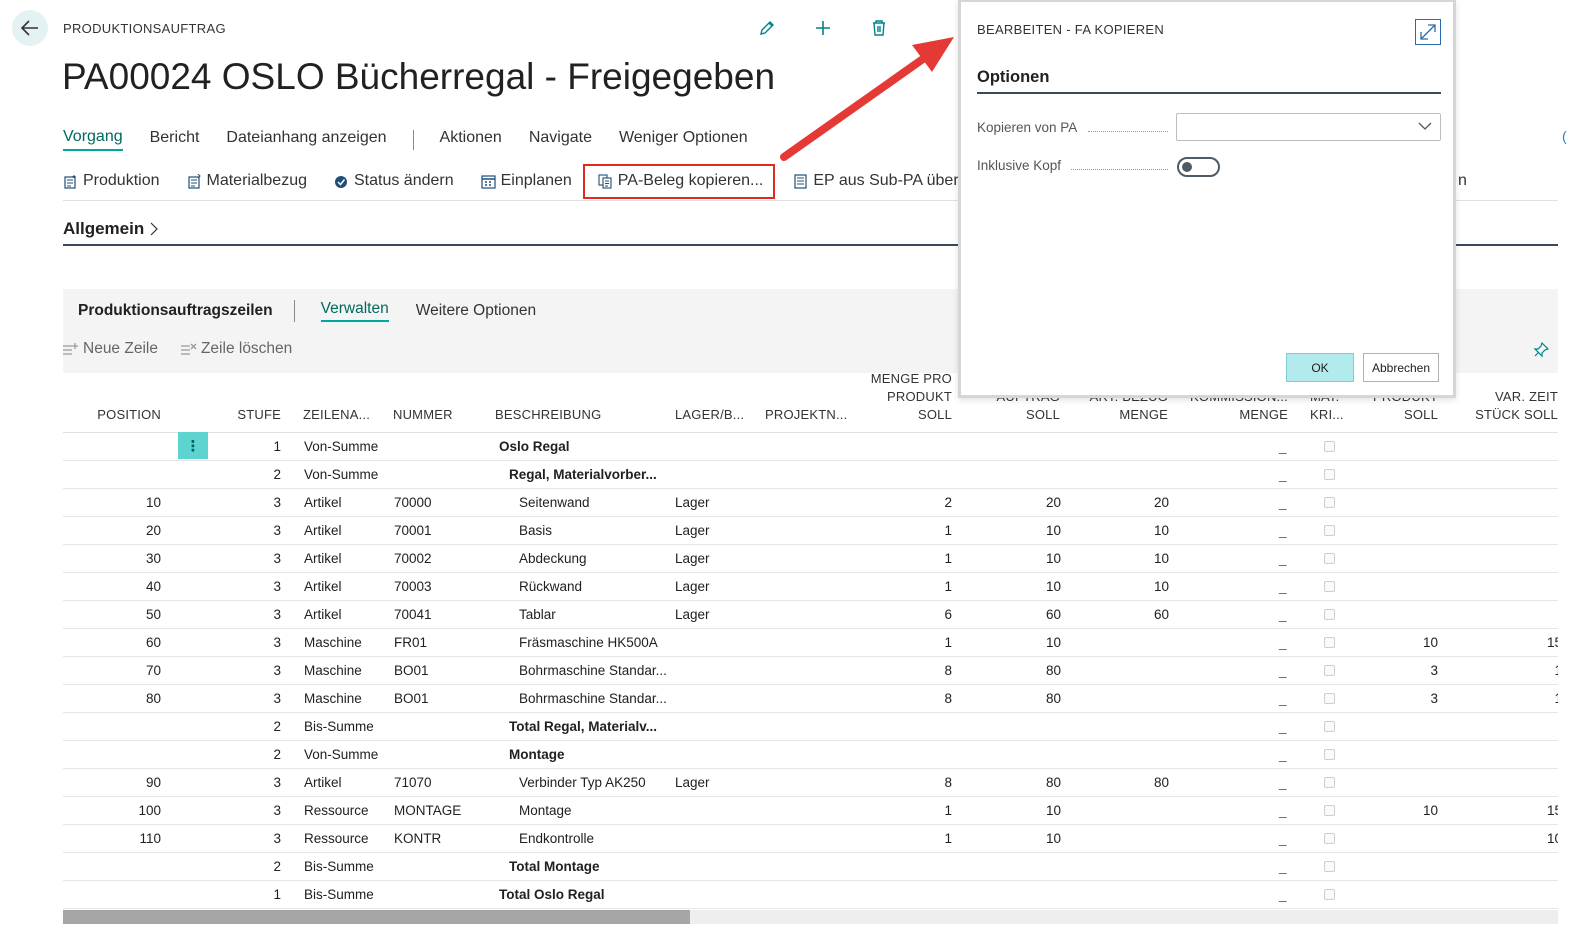 This screenshot has height=938, width=1569. What do you see at coordinates (1027, 127) in the screenshot?
I see `copy-from-label: Kopieren von PA` at bounding box center [1027, 127].